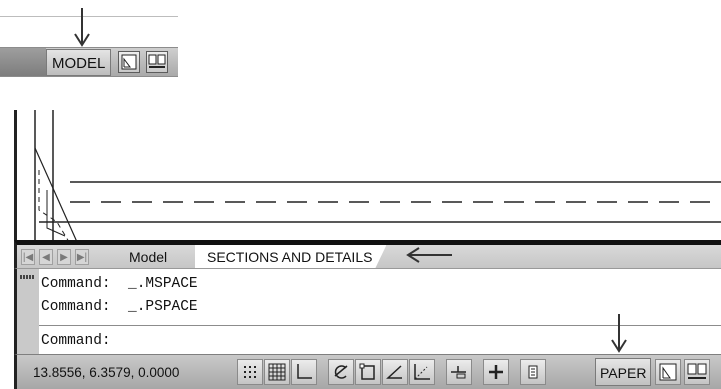  What do you see at coordinates (82, 257) in the screenshot?
I see `last-tab-button: ▶|` at bounding box center [82, 257].